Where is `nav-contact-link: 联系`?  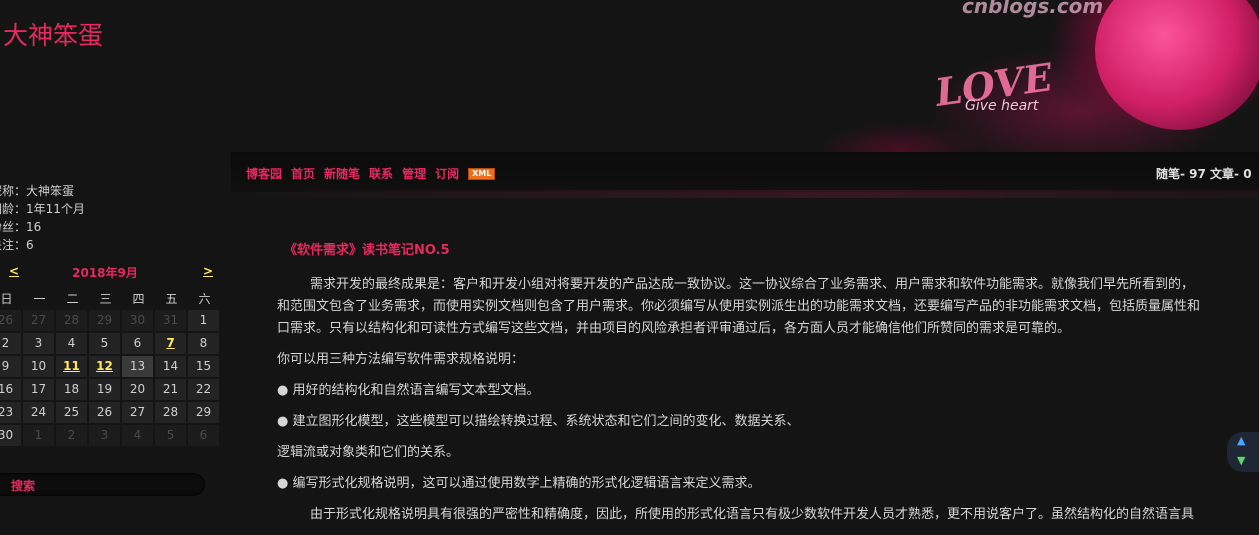 nav-contact-link: 联系 is located at coordinates (381, 173).